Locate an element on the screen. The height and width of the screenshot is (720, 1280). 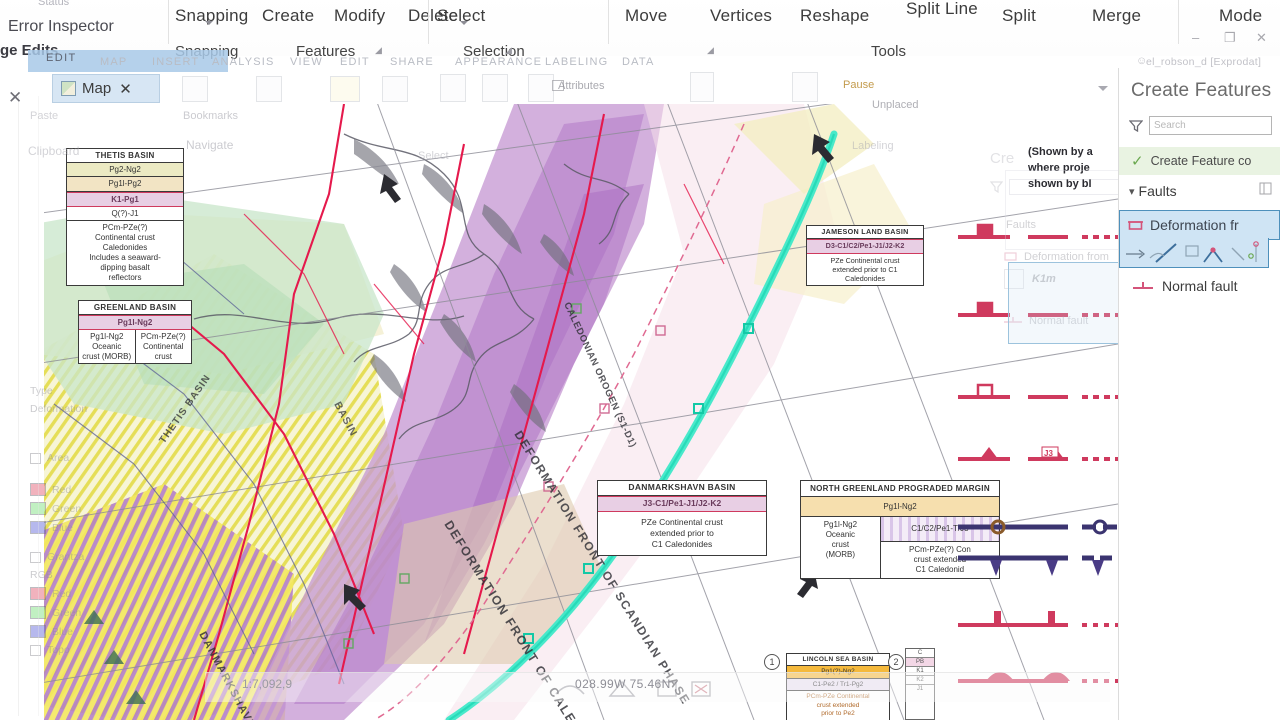
close-button: ✕ is located at coordinates (1261, 38).